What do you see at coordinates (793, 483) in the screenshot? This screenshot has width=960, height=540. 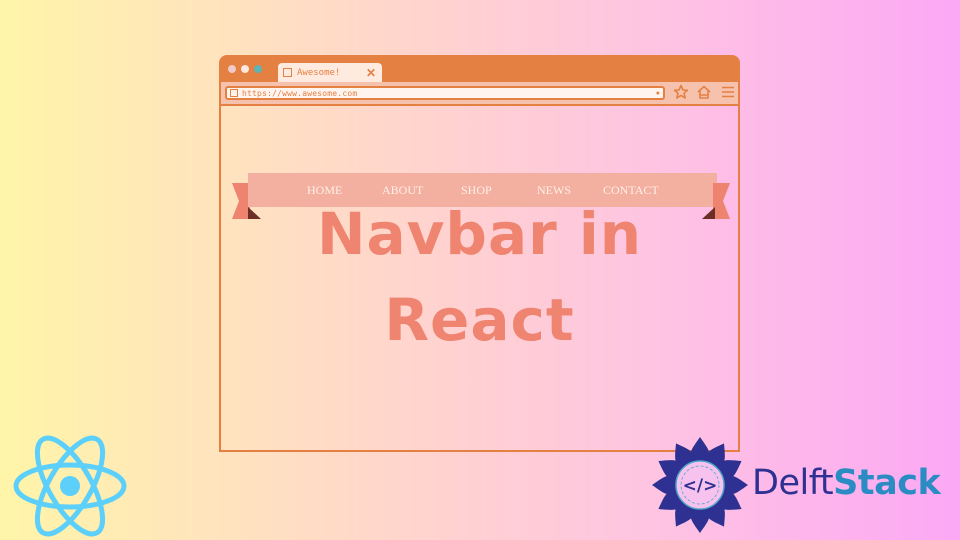 I see `delftstack-wordmark-delft: Delft` at bounding box center [793, 483].